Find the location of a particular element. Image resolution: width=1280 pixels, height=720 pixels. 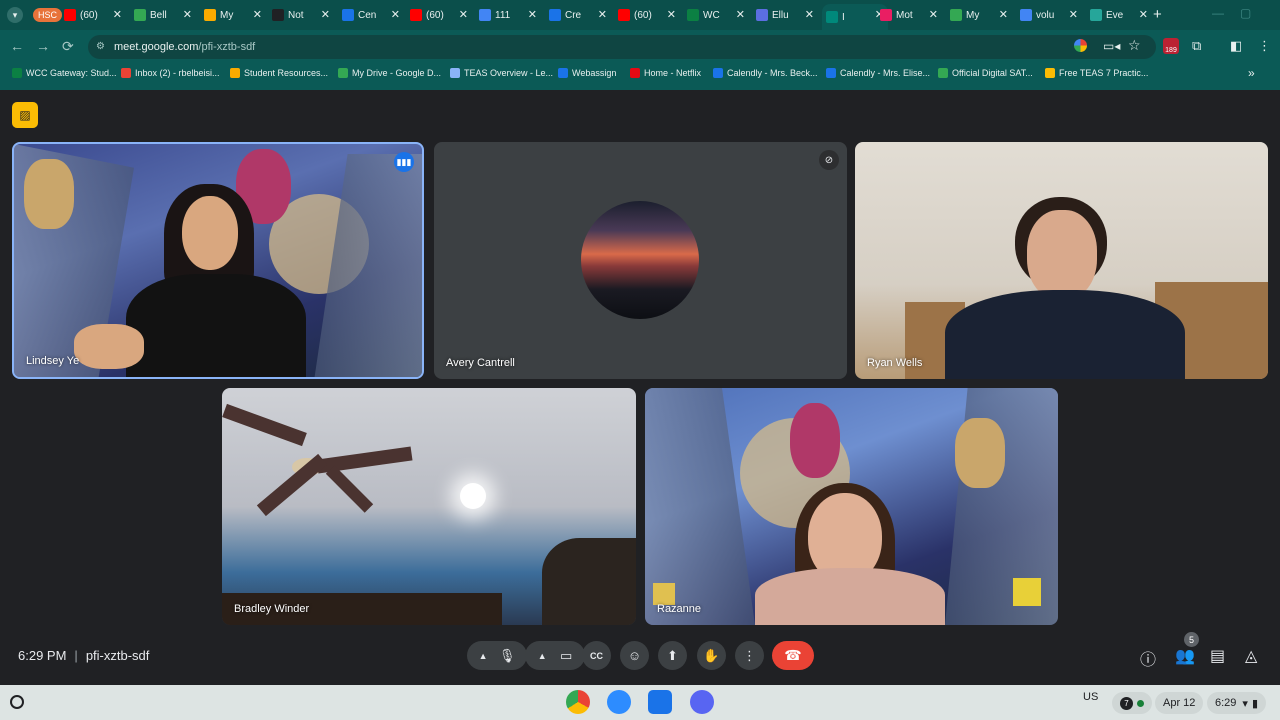

participant-tile: ⊘ Avery Cantrell is located at coordinates (640, 260).